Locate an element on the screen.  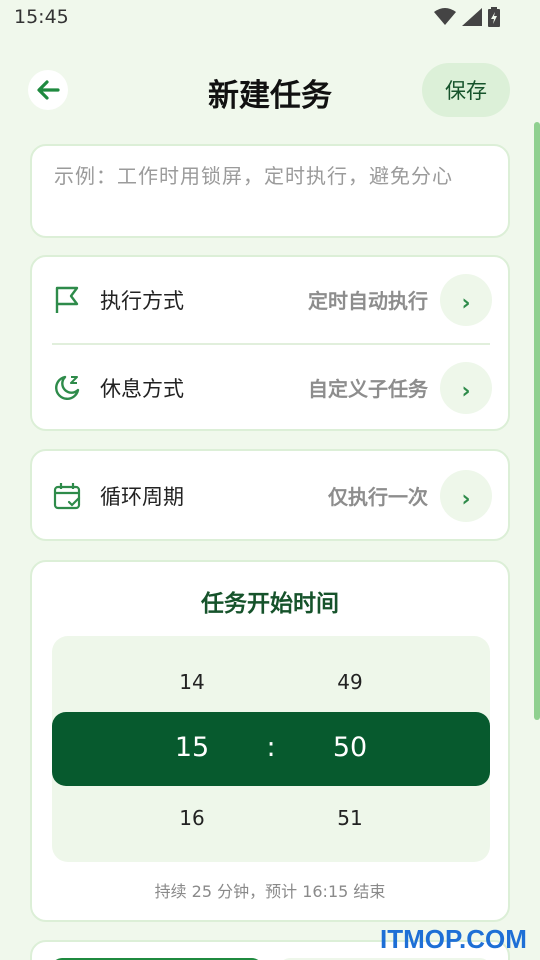
status-icons is located at coordinates (467, 17).